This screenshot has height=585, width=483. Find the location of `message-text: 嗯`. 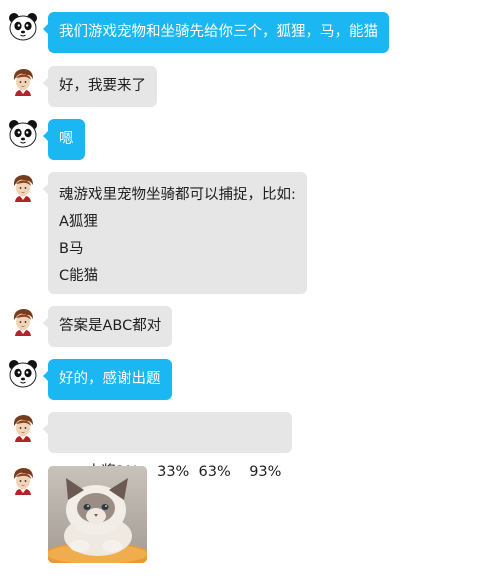

message-text: 嗯 is located at coordinates (66, 139).